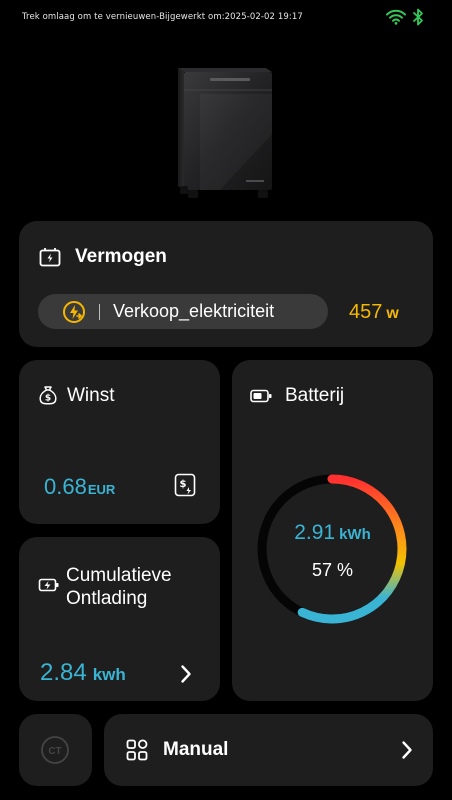 This screenshot has height=800, width=452. What do you see at coordinates (332, 570) in the screenshot?
I see `battery-percent: 57 %` at bounding box center [332, 570].